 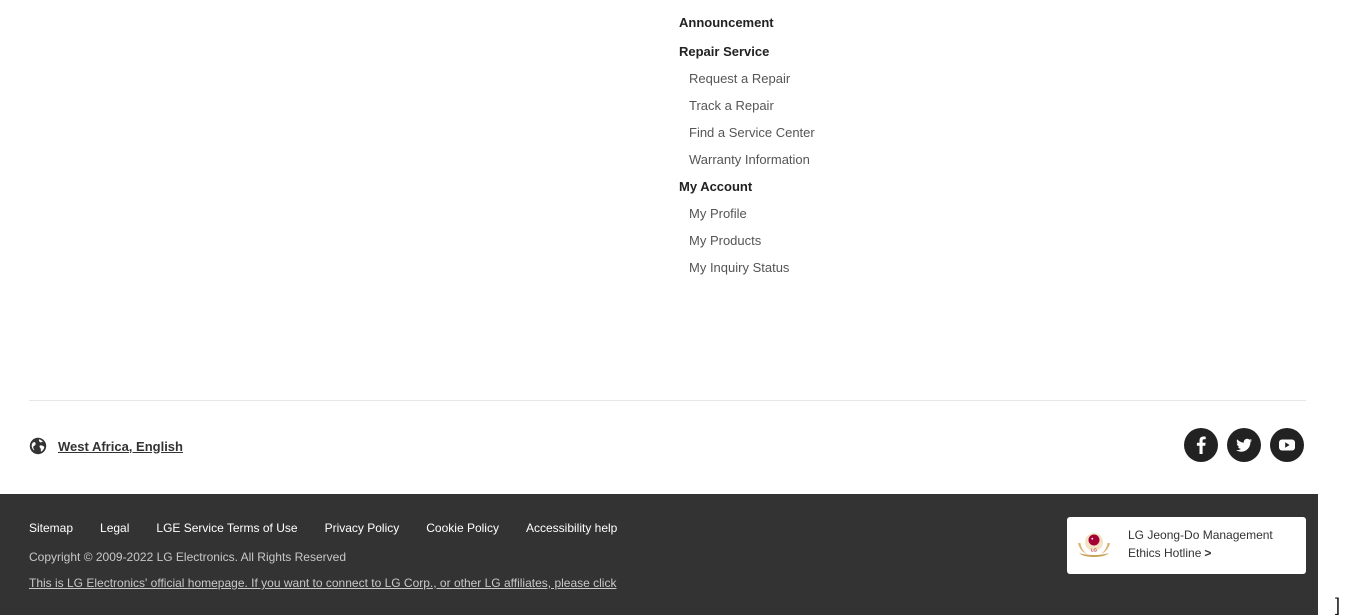 What do you see at coordinates (747, 133) in the screenshot?
I see `menu-item-find-service-center: Find a Service Center` at bounding box center [747, 133].